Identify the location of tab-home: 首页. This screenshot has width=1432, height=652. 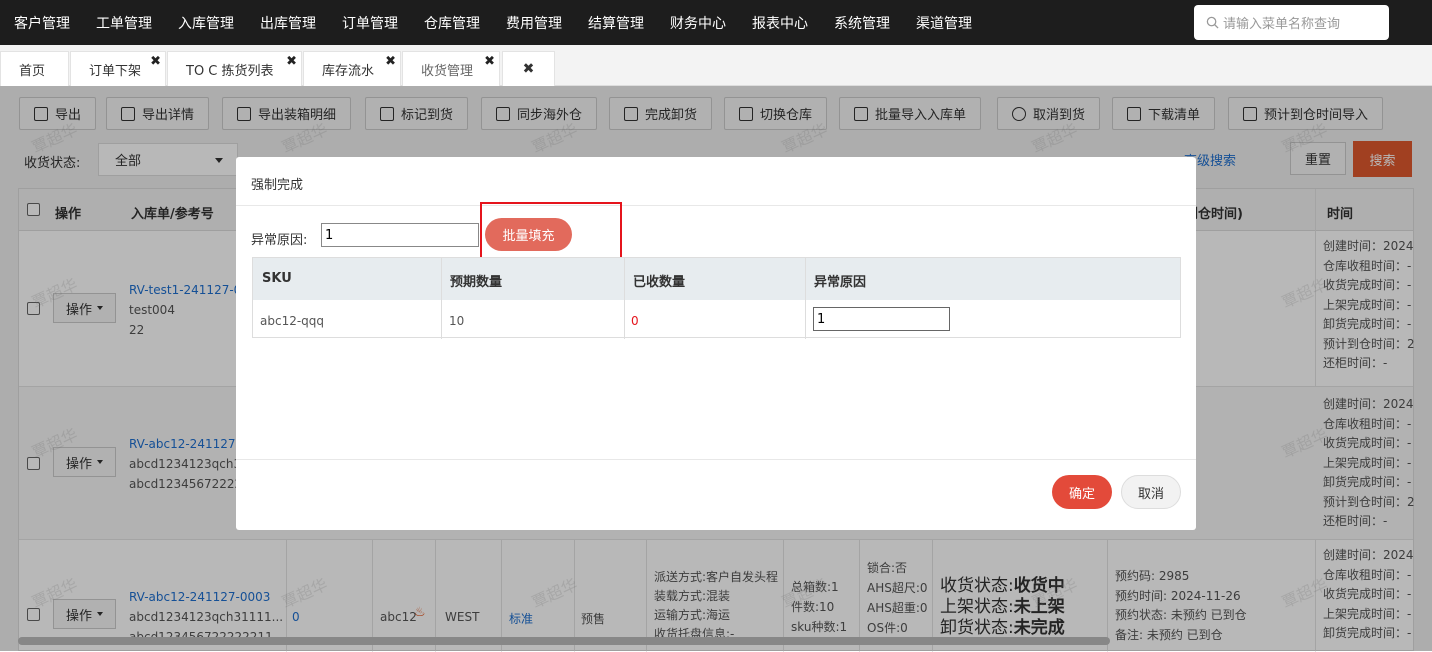
(34, 68).